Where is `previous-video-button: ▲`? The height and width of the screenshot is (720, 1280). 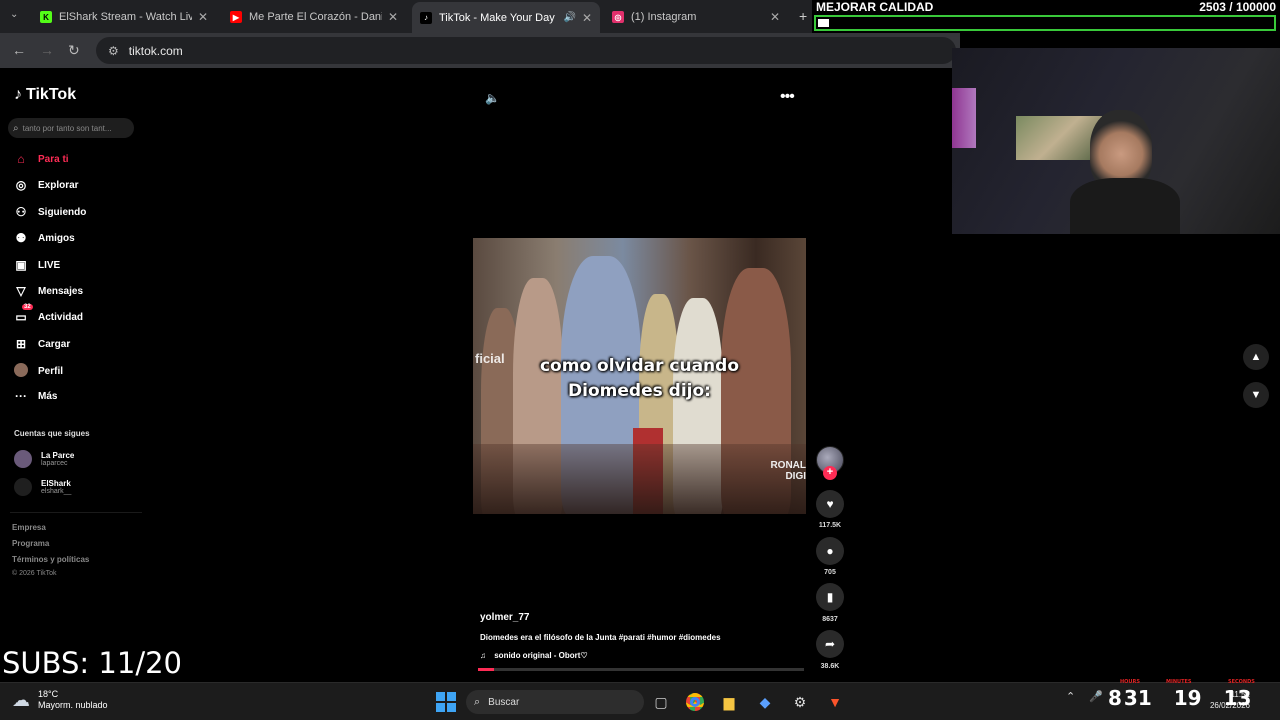 previous-video-button: ▲ is located at coordinates (1256, 357).